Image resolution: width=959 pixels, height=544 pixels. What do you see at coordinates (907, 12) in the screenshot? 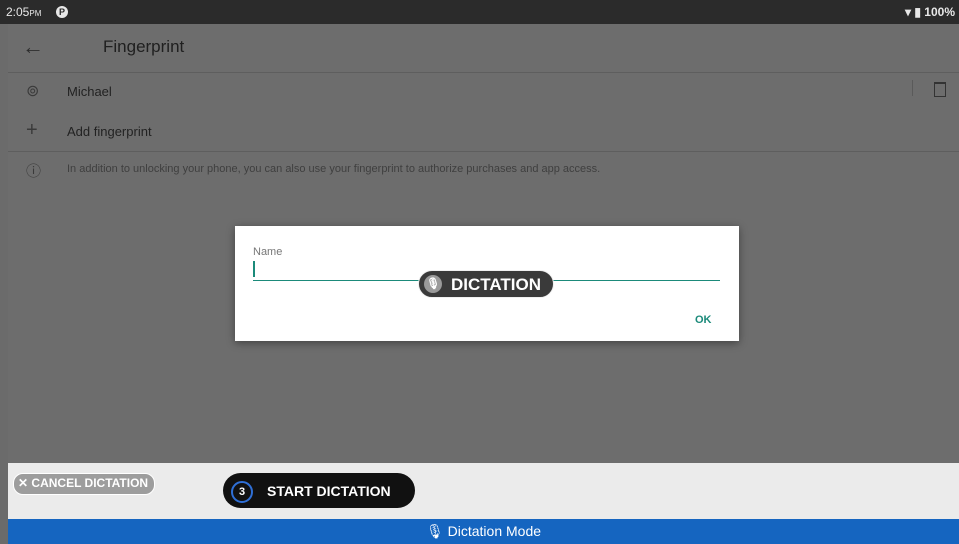
I see `wifi-icon: ▾` at bounding box center [907, 12].